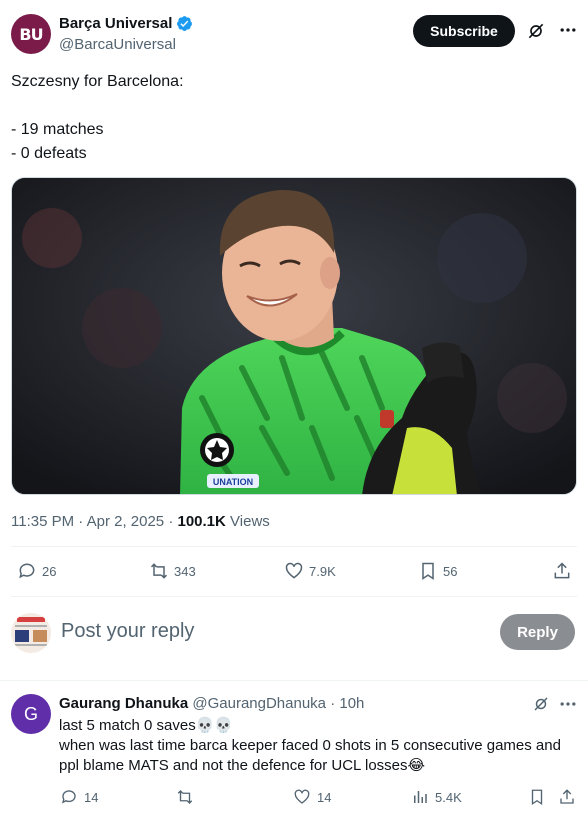  I want to click on bookmark-action: 56, so click(437, 571).